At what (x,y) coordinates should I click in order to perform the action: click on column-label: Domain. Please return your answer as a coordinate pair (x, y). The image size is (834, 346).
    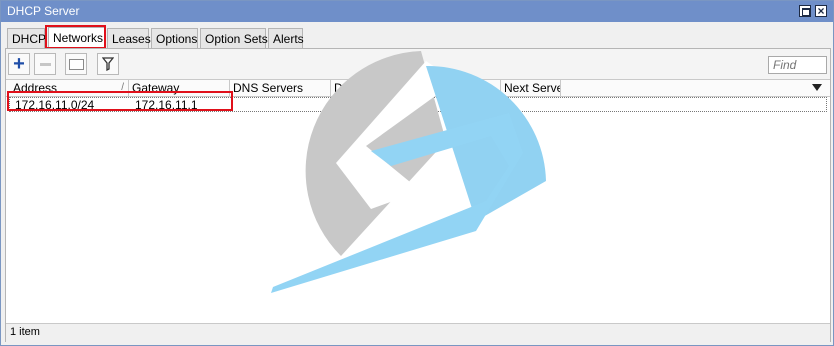
    Looking at the image, I should click on (355, 88).